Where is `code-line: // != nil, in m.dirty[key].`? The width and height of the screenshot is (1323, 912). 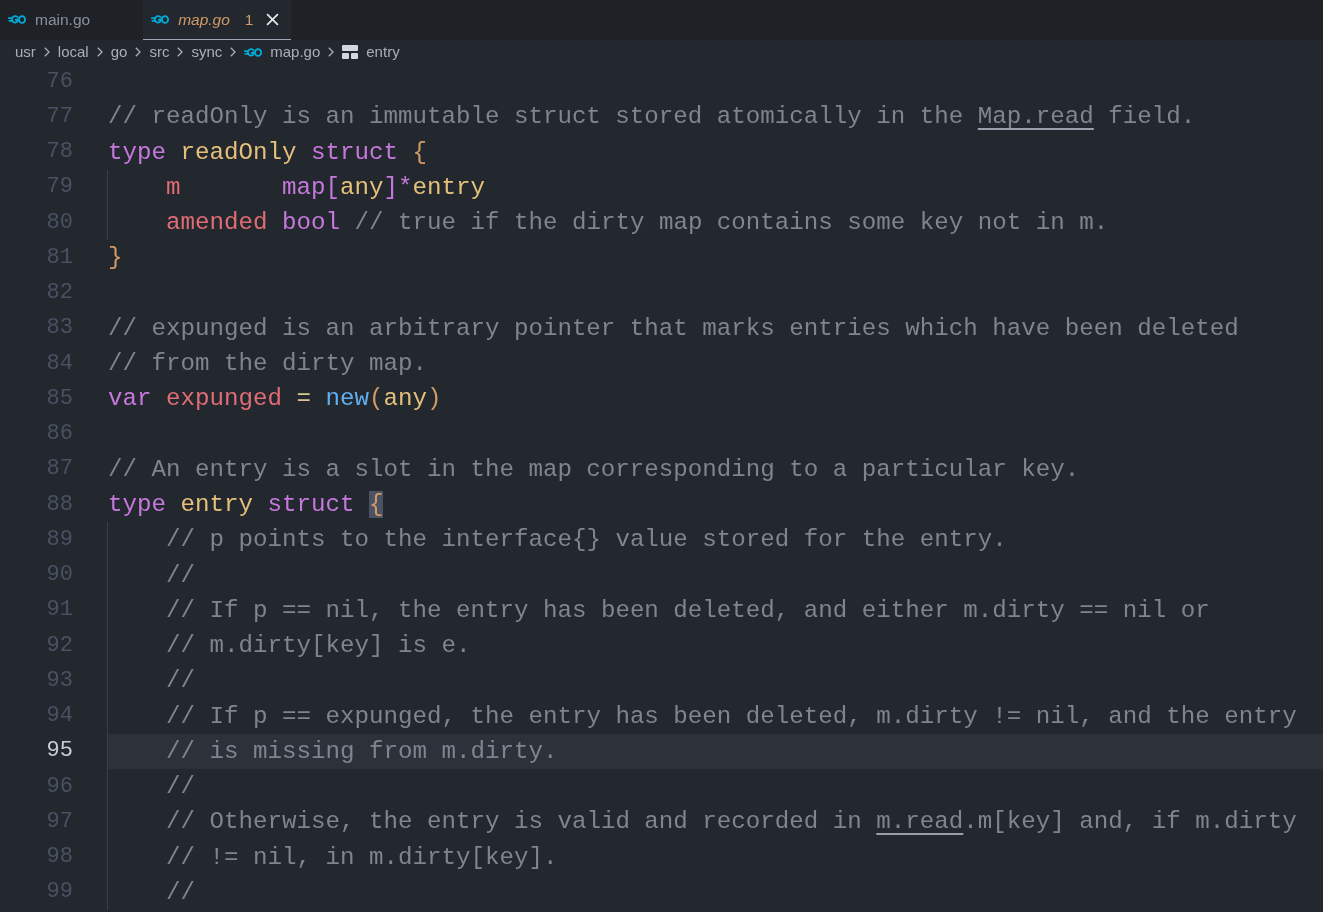
code-line: // != nil, in m.dirty[key]. is located at coordinates (332, 857).